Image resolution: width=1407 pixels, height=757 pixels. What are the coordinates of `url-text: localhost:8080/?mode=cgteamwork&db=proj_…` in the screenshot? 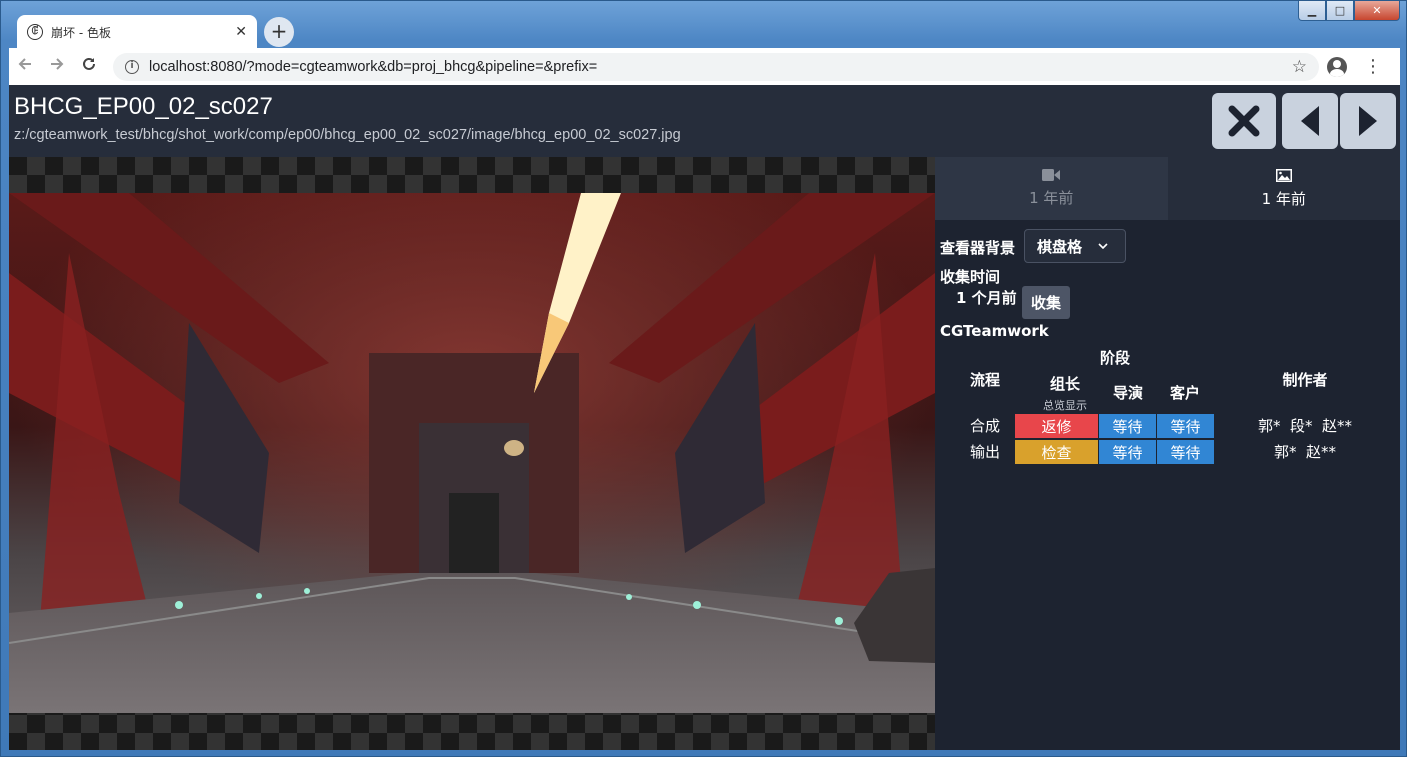 It's located at (720, 67).